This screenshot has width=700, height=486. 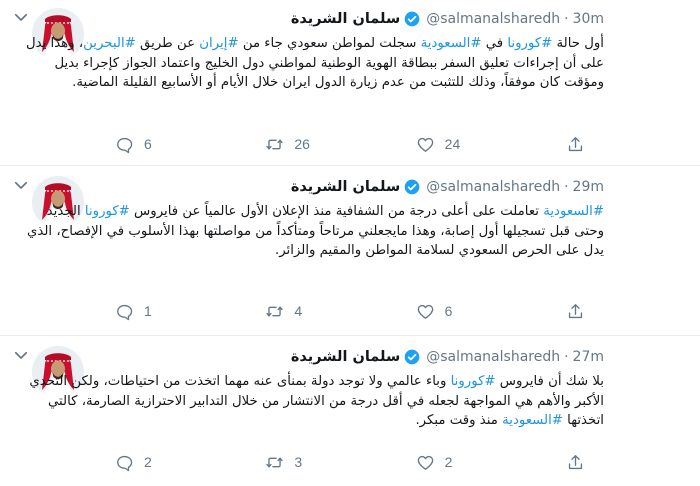 What do you see at coordinates (456, 311) in the screenshot?
I see `like-button: 6` at bounding box center [456, 311].